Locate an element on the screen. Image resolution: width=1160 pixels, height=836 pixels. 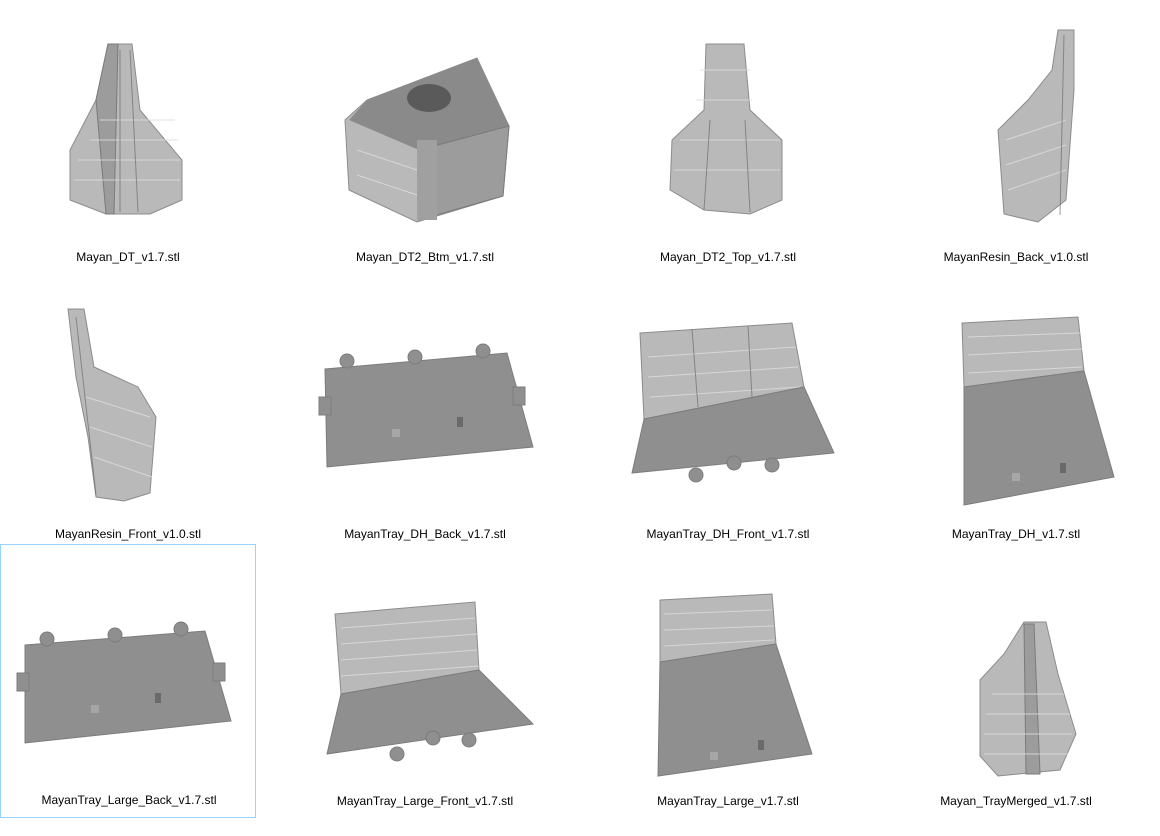
file-item: MayanResin_Front_v1.0.stl is located at coordinates (128, 414).